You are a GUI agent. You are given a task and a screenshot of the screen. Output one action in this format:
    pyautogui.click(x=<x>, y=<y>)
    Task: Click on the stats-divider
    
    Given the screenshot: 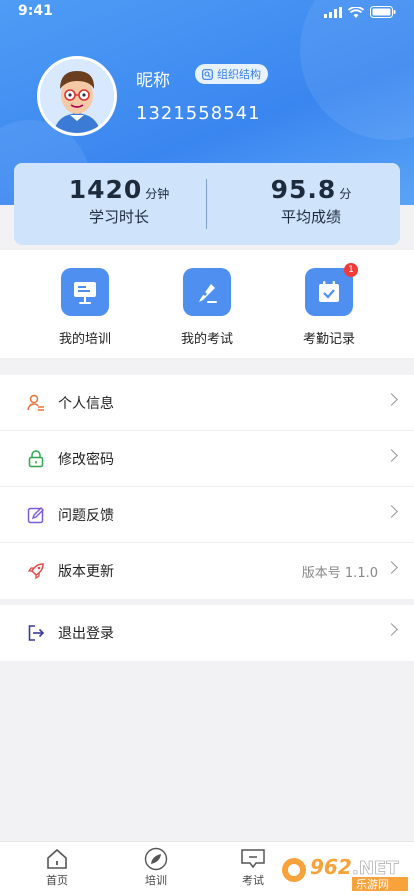 What is the action you would take?
    pyautogui.click(x=206, y=204)
    